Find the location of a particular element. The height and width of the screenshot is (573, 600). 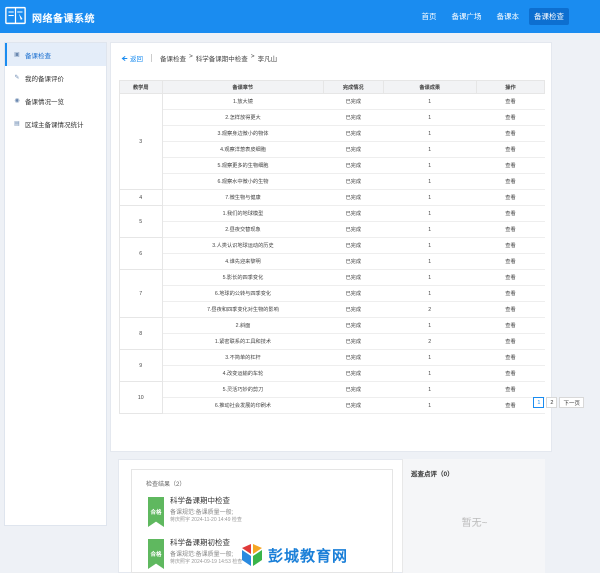

table-row: 7.昼夜和四季变化对生物的影响 已完成 2 查看 is located at coordinates (332, 309).